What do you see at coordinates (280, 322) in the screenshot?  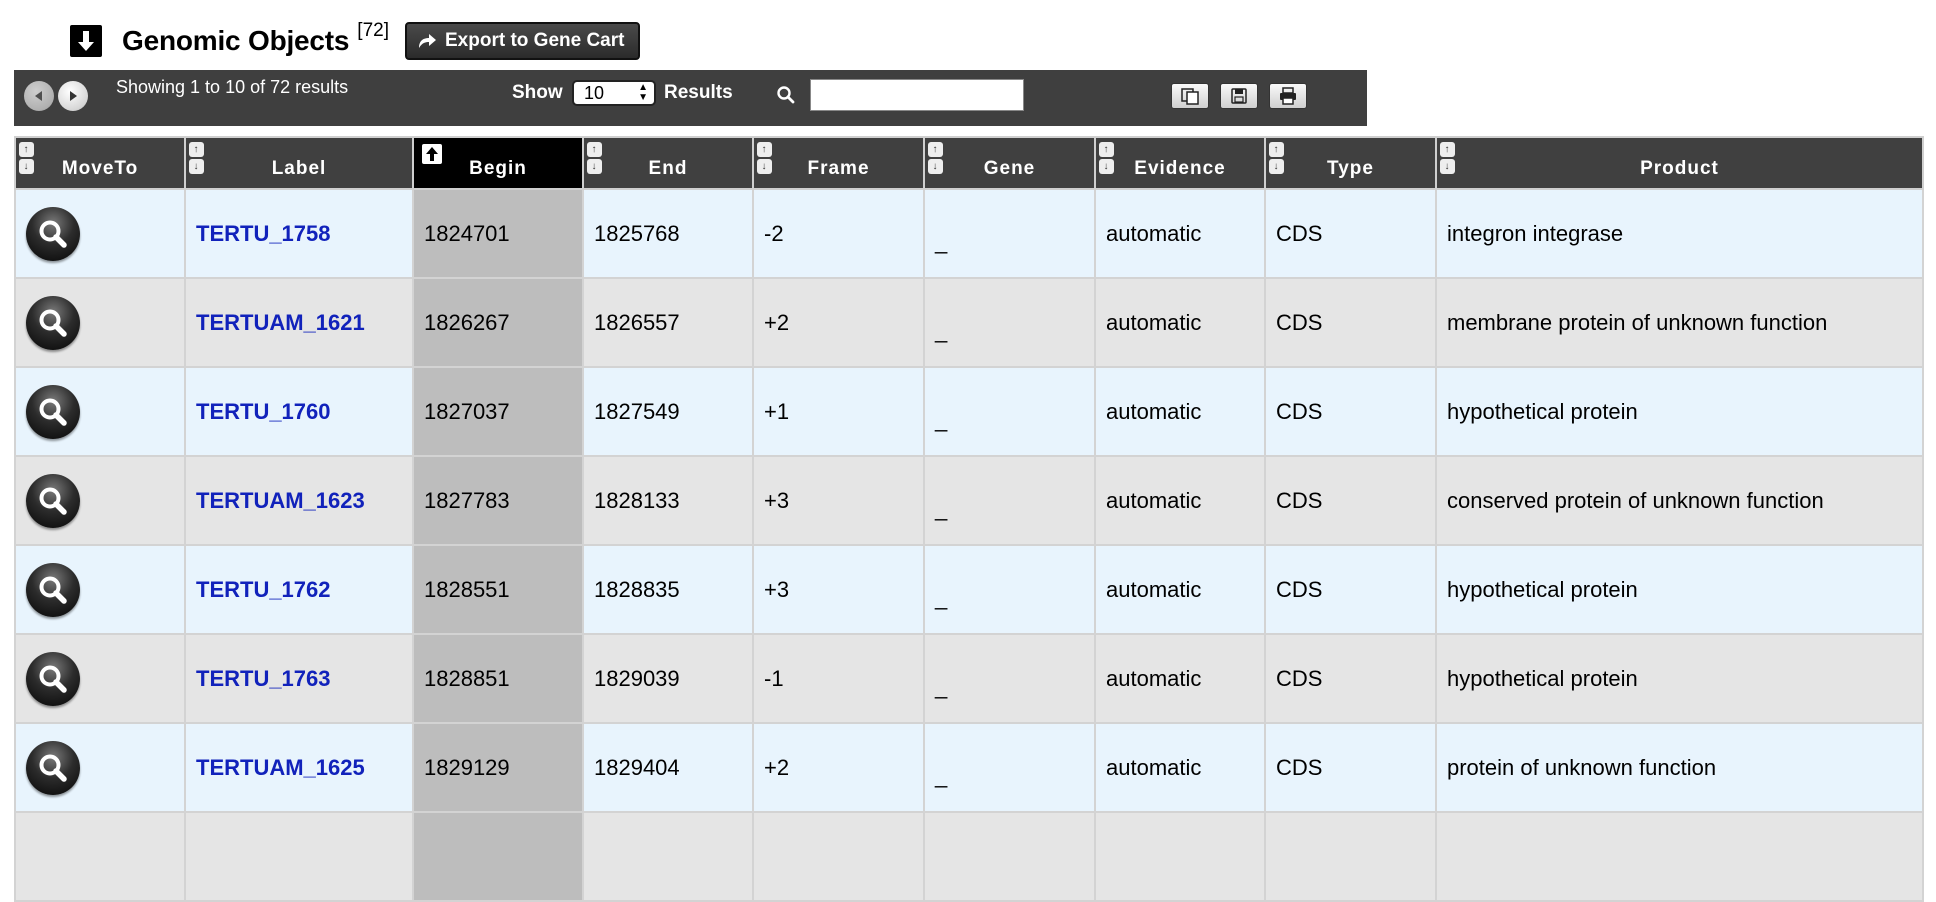 I see `gene-label-link: TERTUAM_1621` at bounding box center [280, 322].